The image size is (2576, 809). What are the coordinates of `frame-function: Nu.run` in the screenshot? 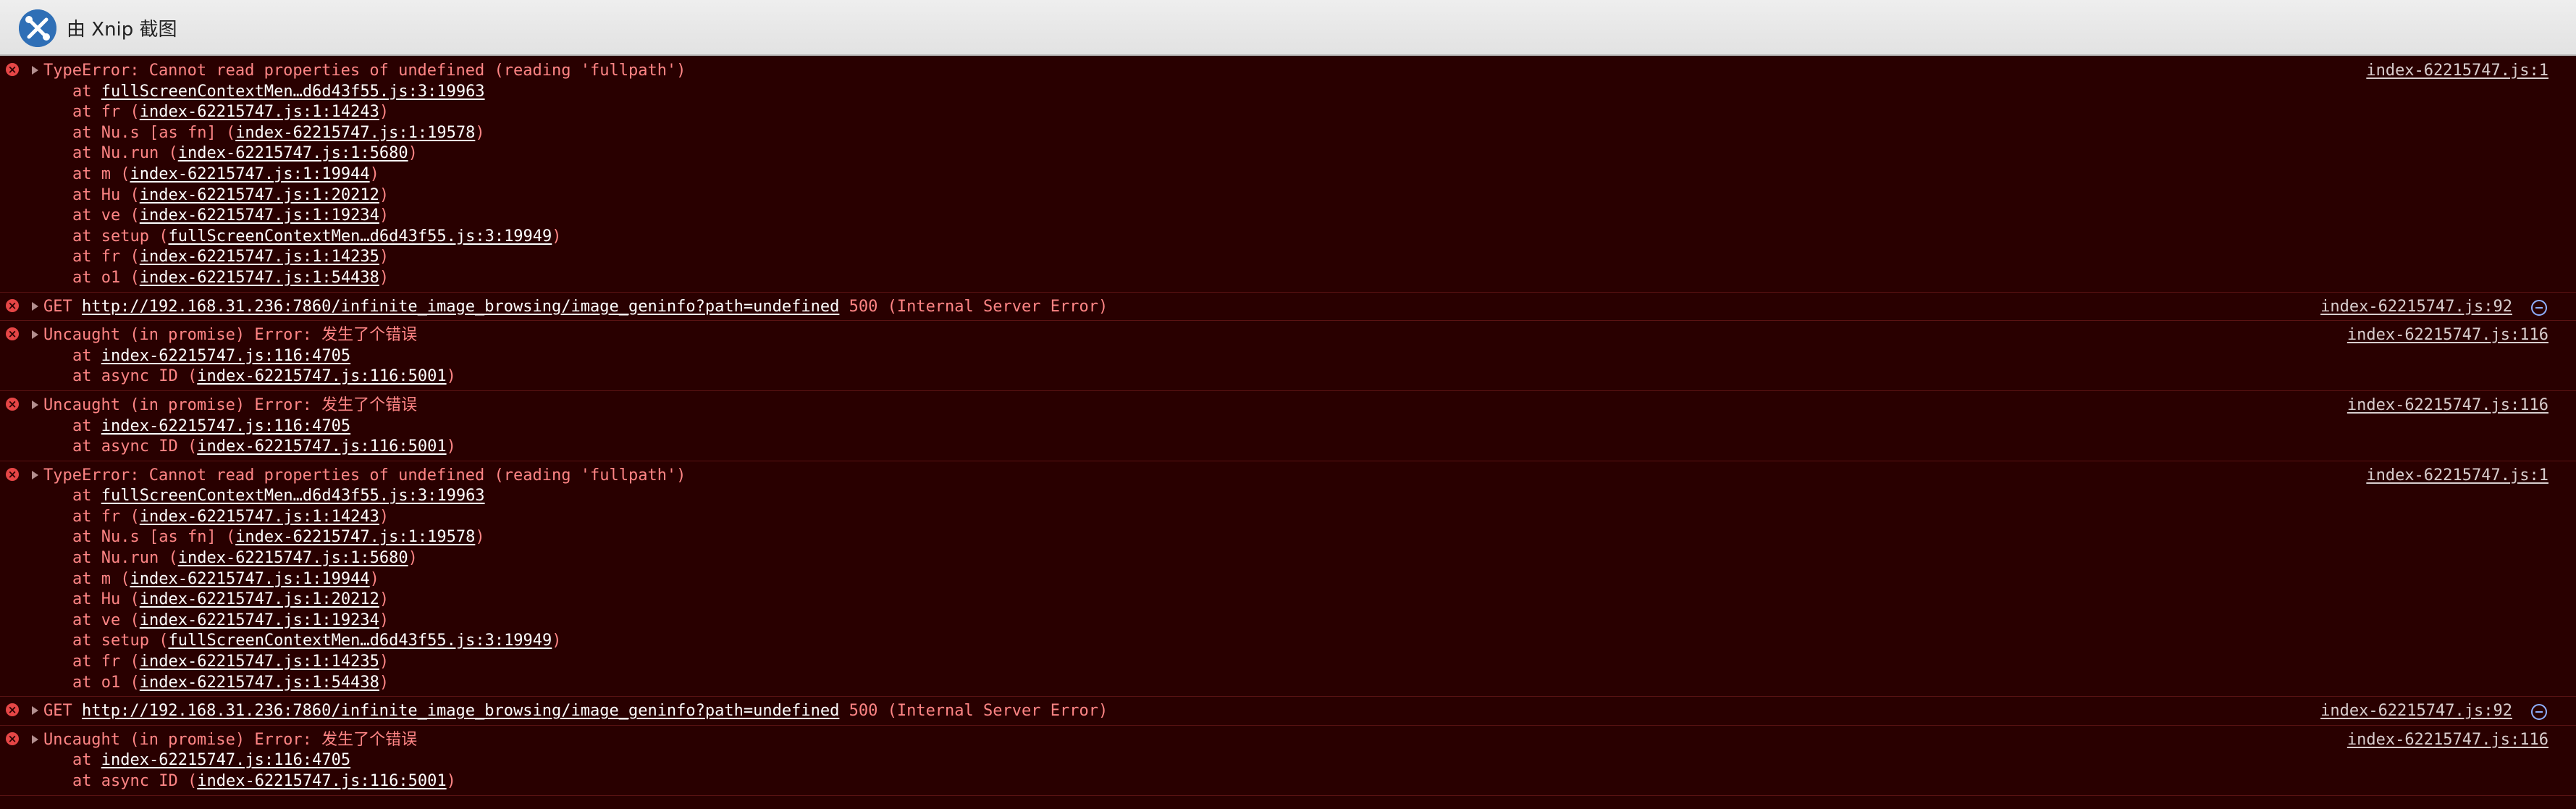 It's located at (135, 558).